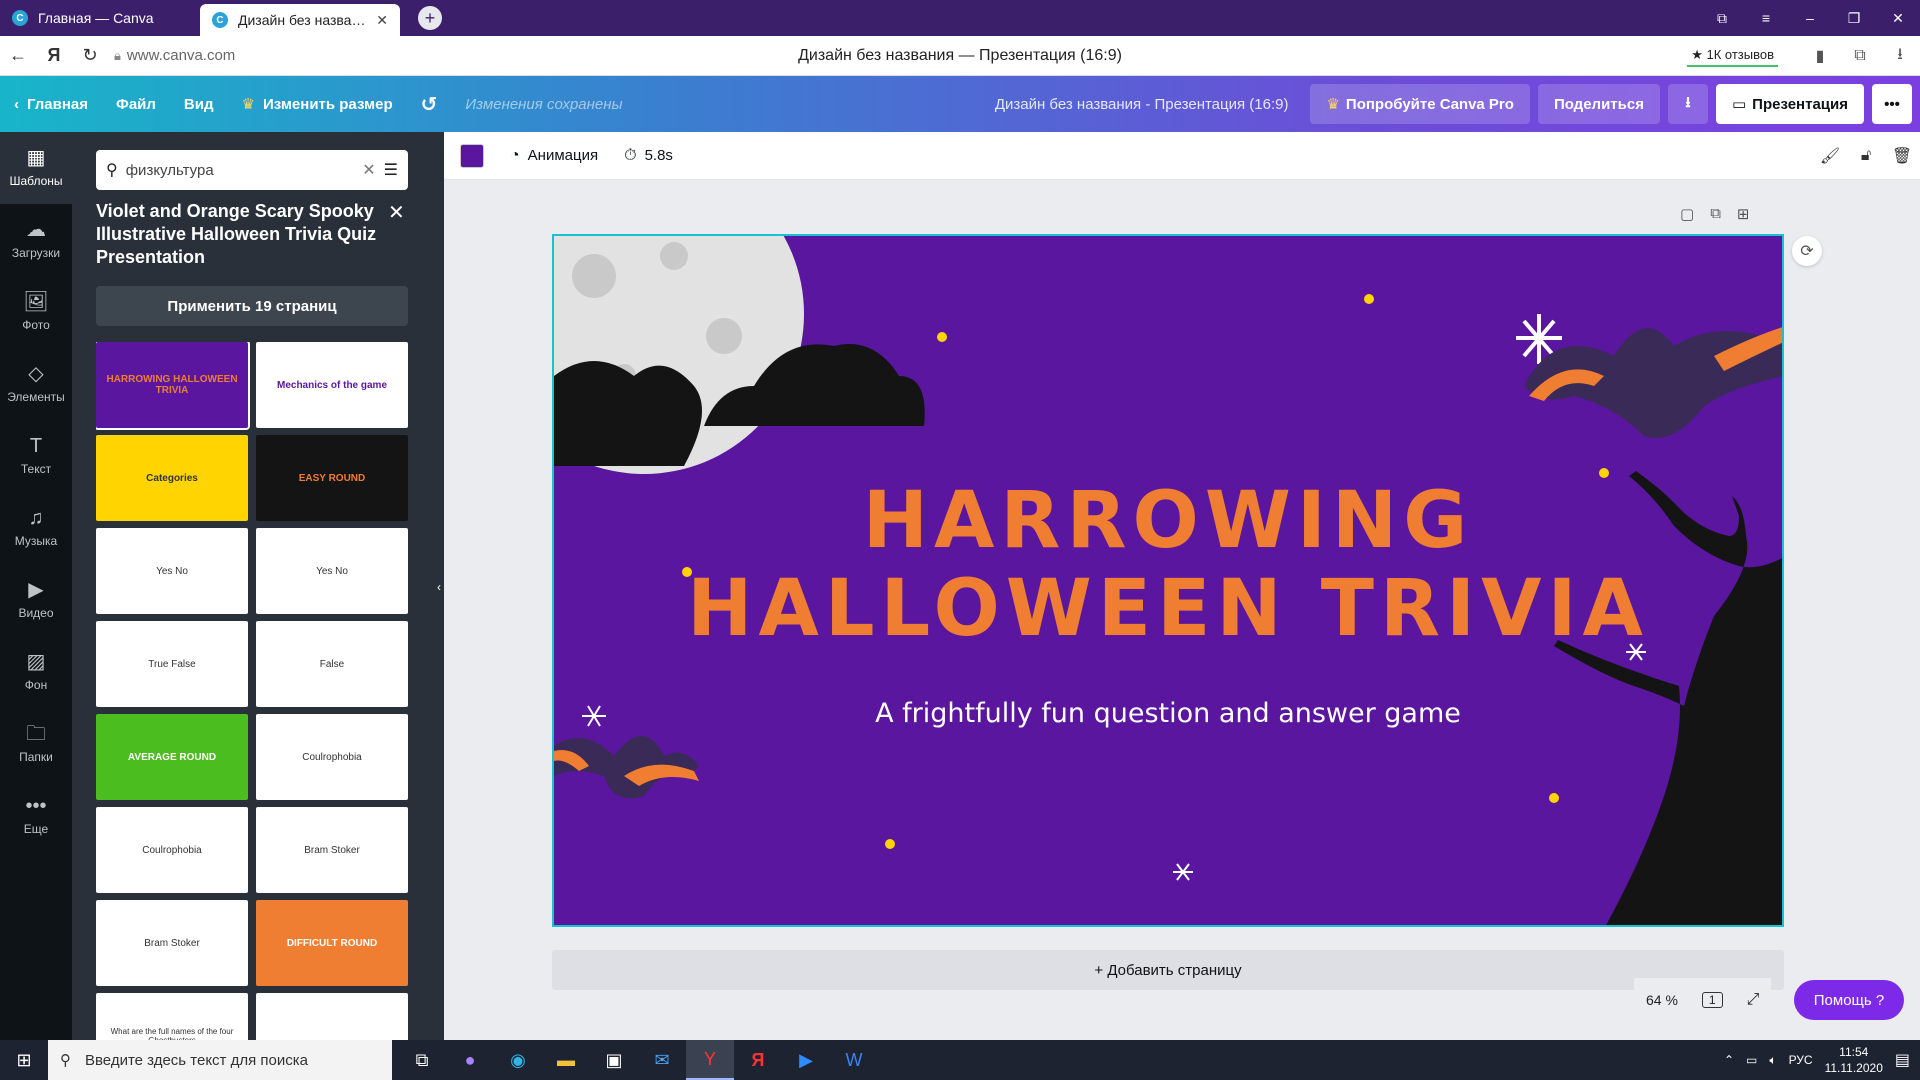  What do you see at coordinates (100, 18) in the screenshot?
I see `tab-home: C Главная — Canva` at bounding box center [100, 18].